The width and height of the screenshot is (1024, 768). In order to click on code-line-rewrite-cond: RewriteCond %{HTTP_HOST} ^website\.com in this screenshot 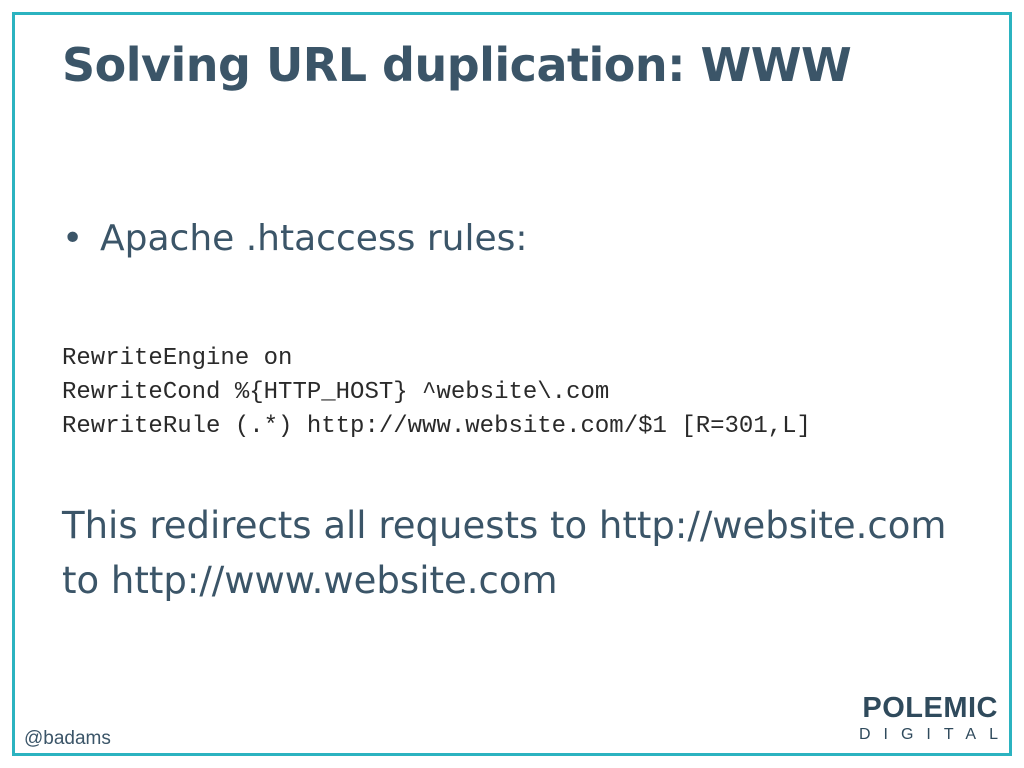, I will do `click(336, 392)`.